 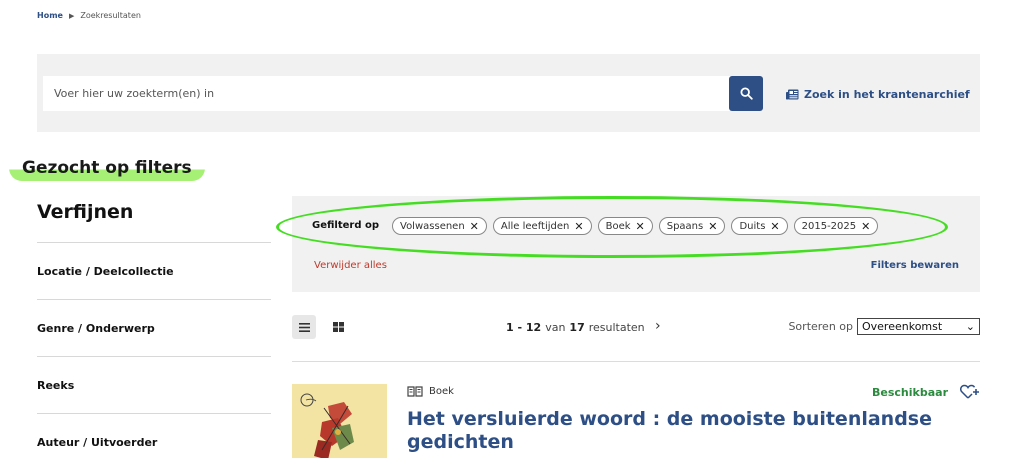 What do you see at coordinates (432, 226) in the screenshot?
I see `filter-chip-label: Volwassenen` at bounding box center [432, 226].